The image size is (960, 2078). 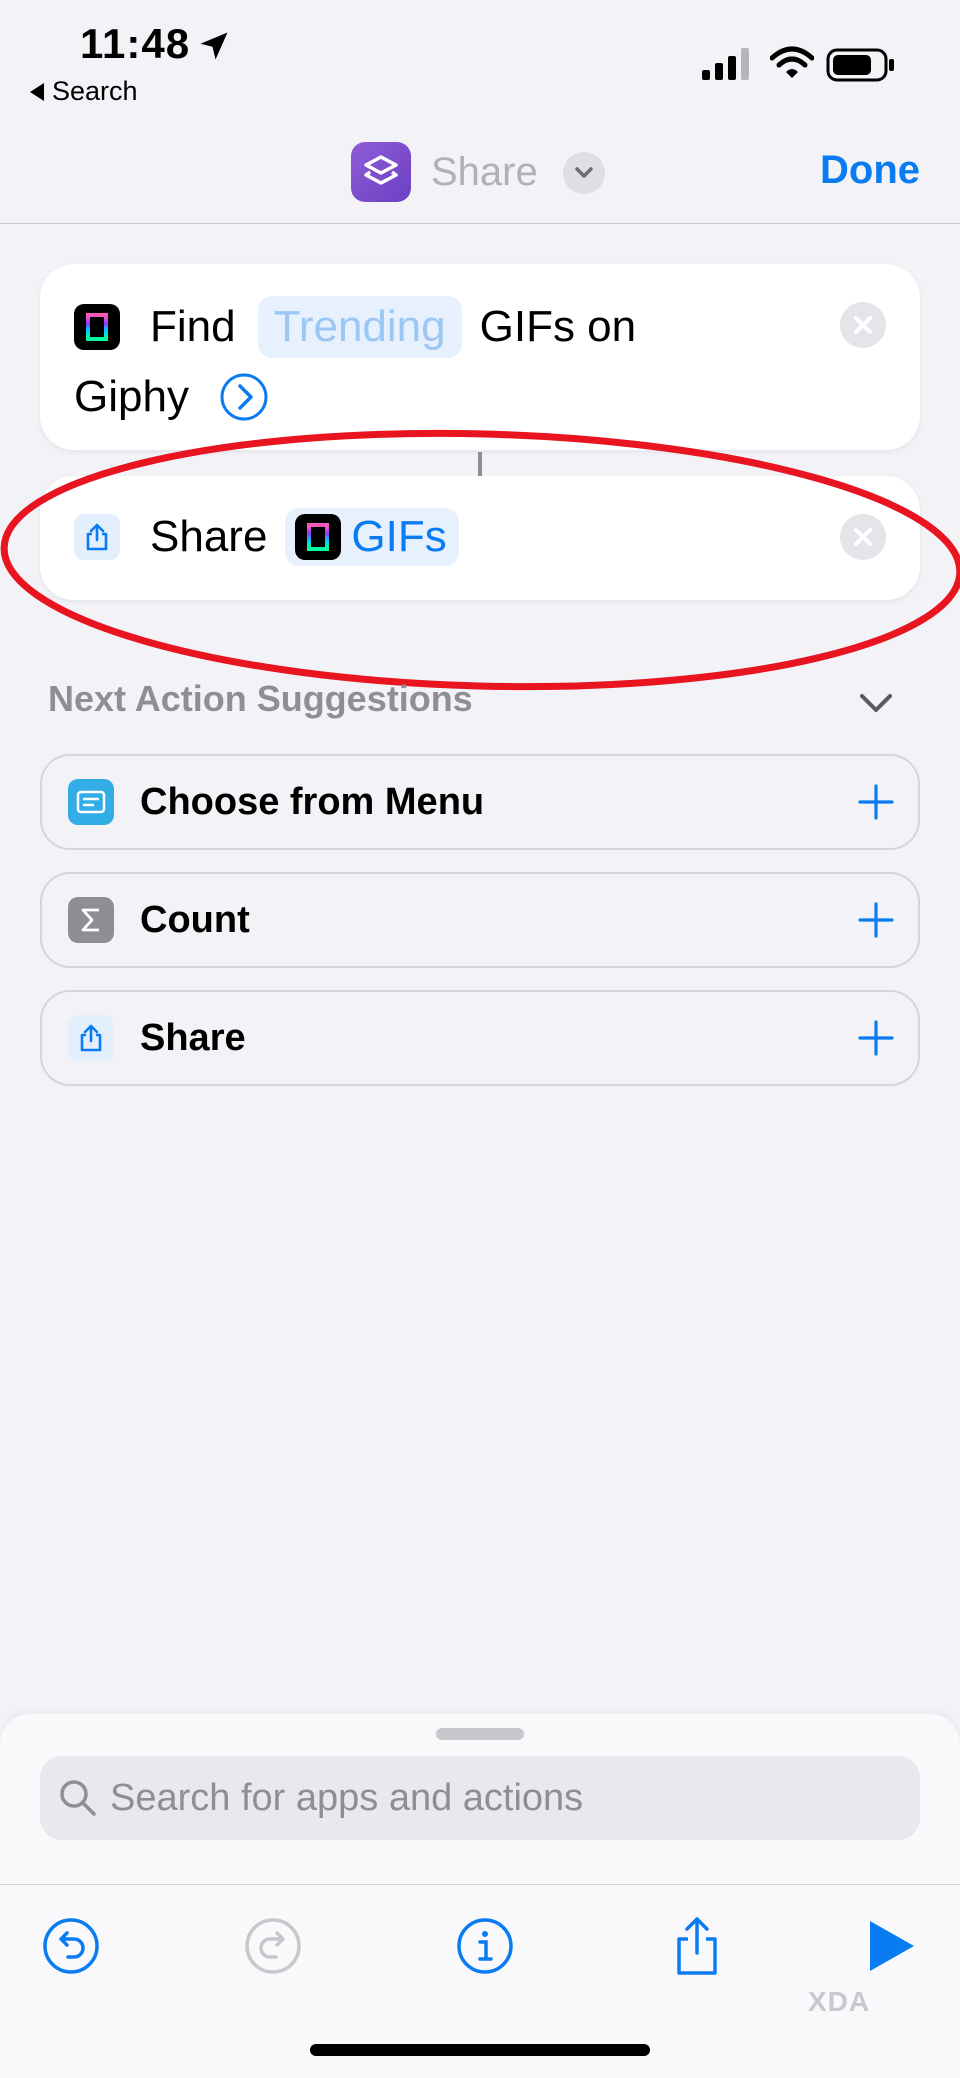 What do you see at coordinates (131, 396) in the screenshot?
I see `giphy-label: Giphy` at bounding box center [131, 396].